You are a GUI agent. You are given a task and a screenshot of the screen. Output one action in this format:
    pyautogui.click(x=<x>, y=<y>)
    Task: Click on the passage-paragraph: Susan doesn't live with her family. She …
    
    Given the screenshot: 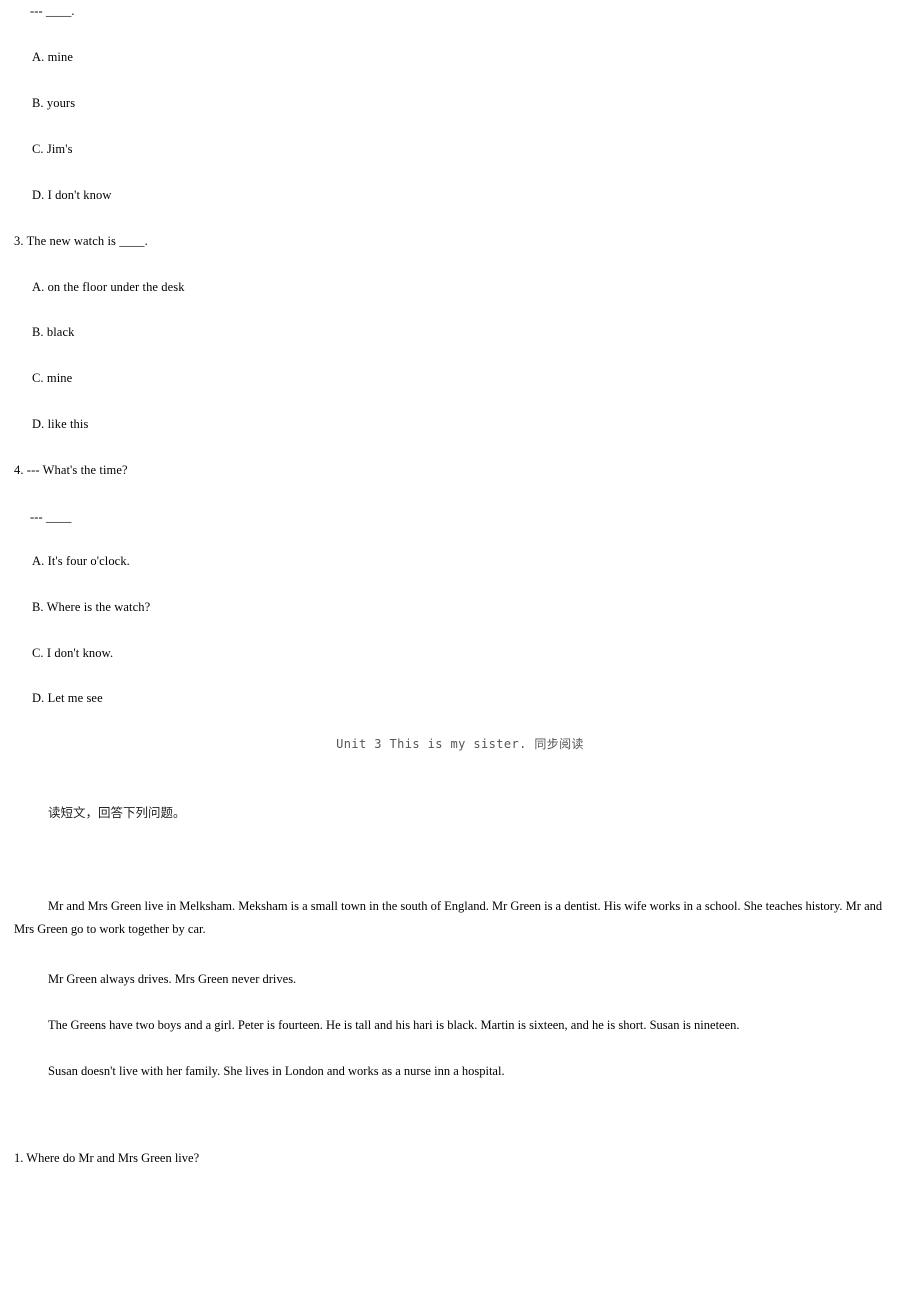 What is the action you would take?
    pyautogui.click(x=276, y=1071)
    